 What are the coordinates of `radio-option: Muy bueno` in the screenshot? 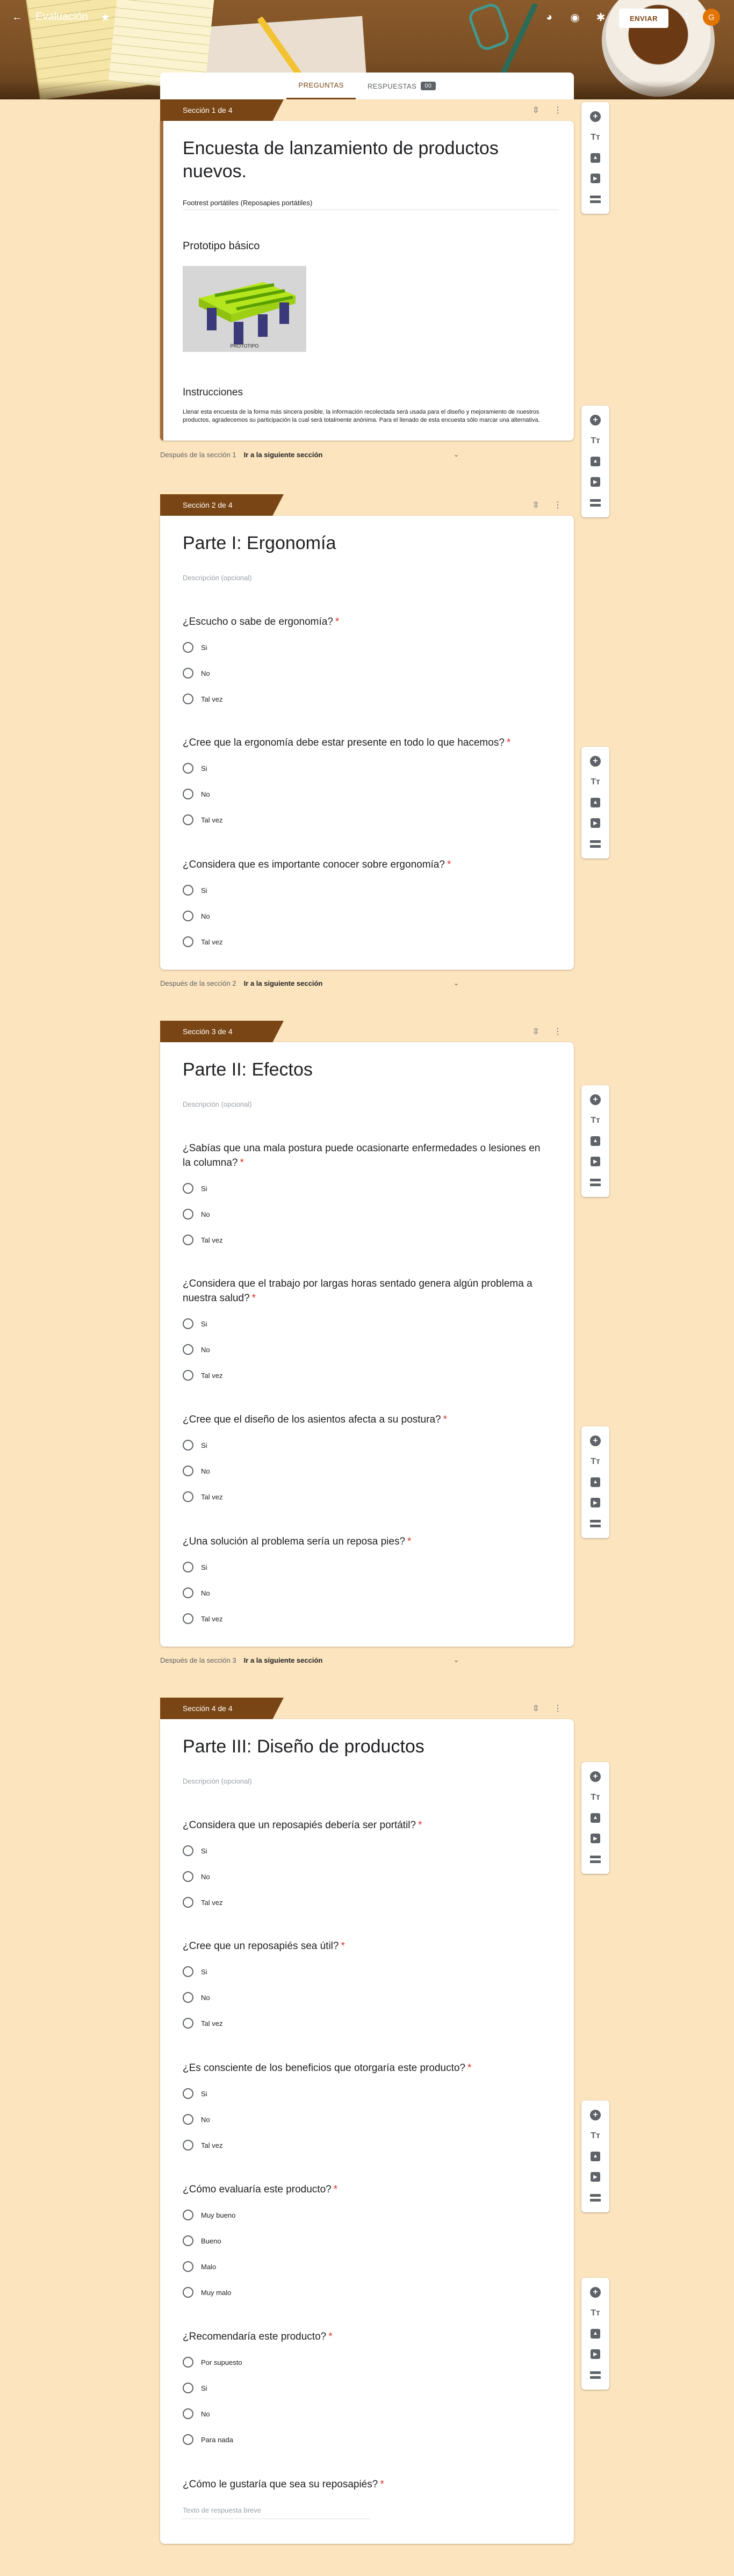 It's located at (209, 2215).